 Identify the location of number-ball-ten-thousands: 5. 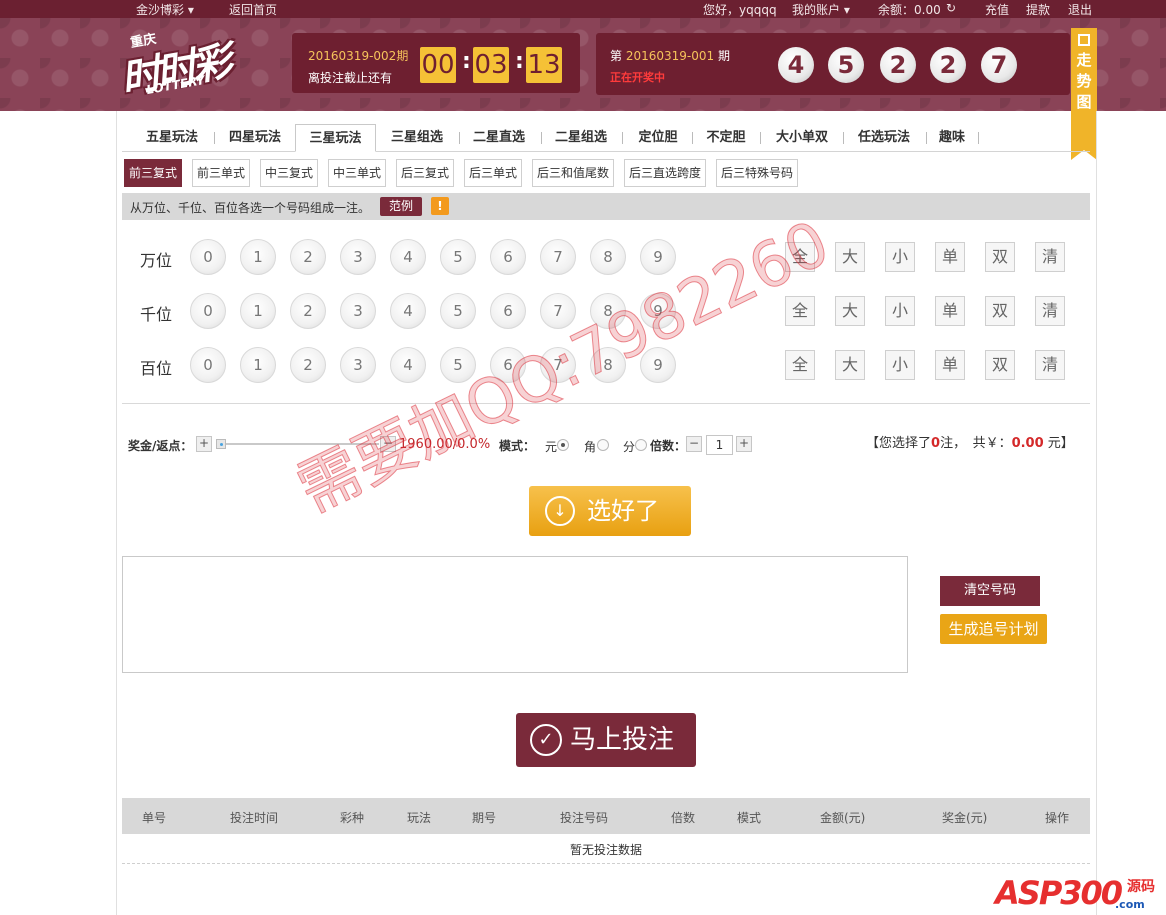
(458, 257).